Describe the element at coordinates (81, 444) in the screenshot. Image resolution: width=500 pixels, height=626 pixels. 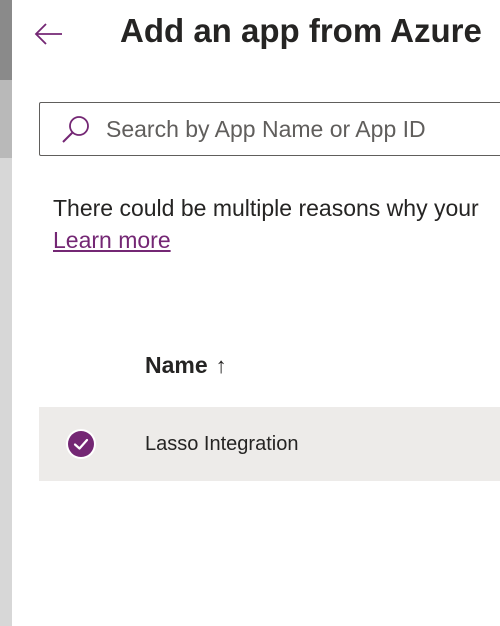
I see `checkmark-circle-icon` at that location.